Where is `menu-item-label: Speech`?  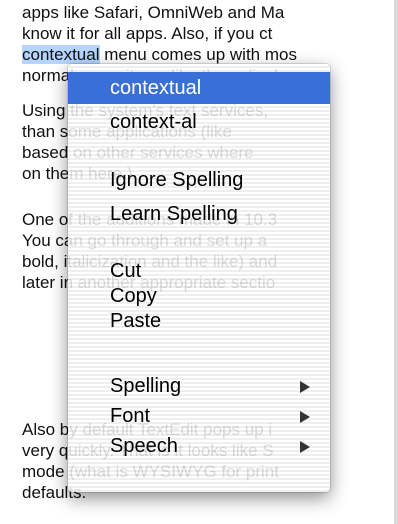 menu-item-label: Speech is located at coordinates (144, 446).